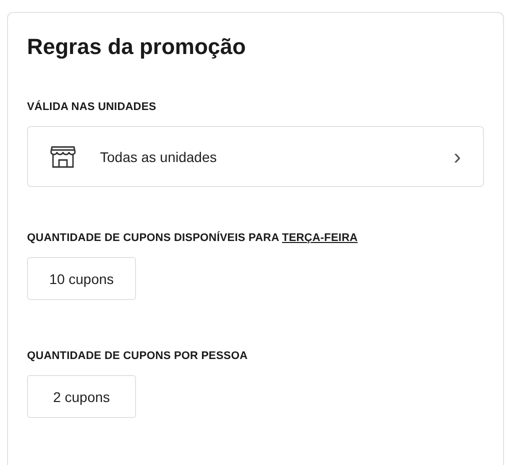 This screenshot has height=465, width=510. What do you see at coordinates (63, 157) in the screenshot?
I see `store-icon` at bounding box center [63, 157].